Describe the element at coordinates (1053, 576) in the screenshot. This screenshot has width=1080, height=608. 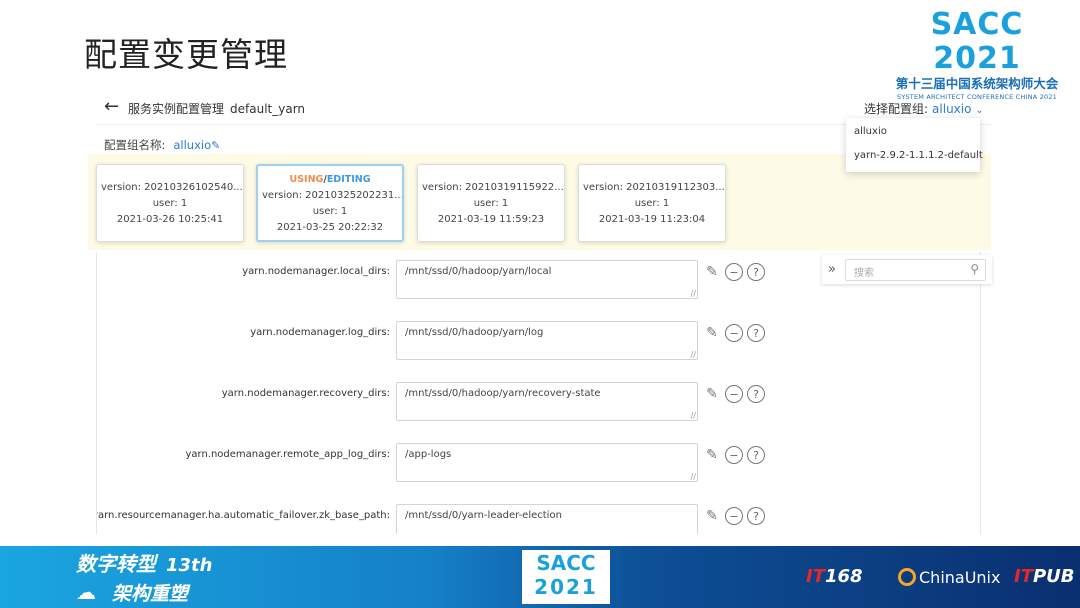
I see `sponsor-itpub-b: PUB` at that location.